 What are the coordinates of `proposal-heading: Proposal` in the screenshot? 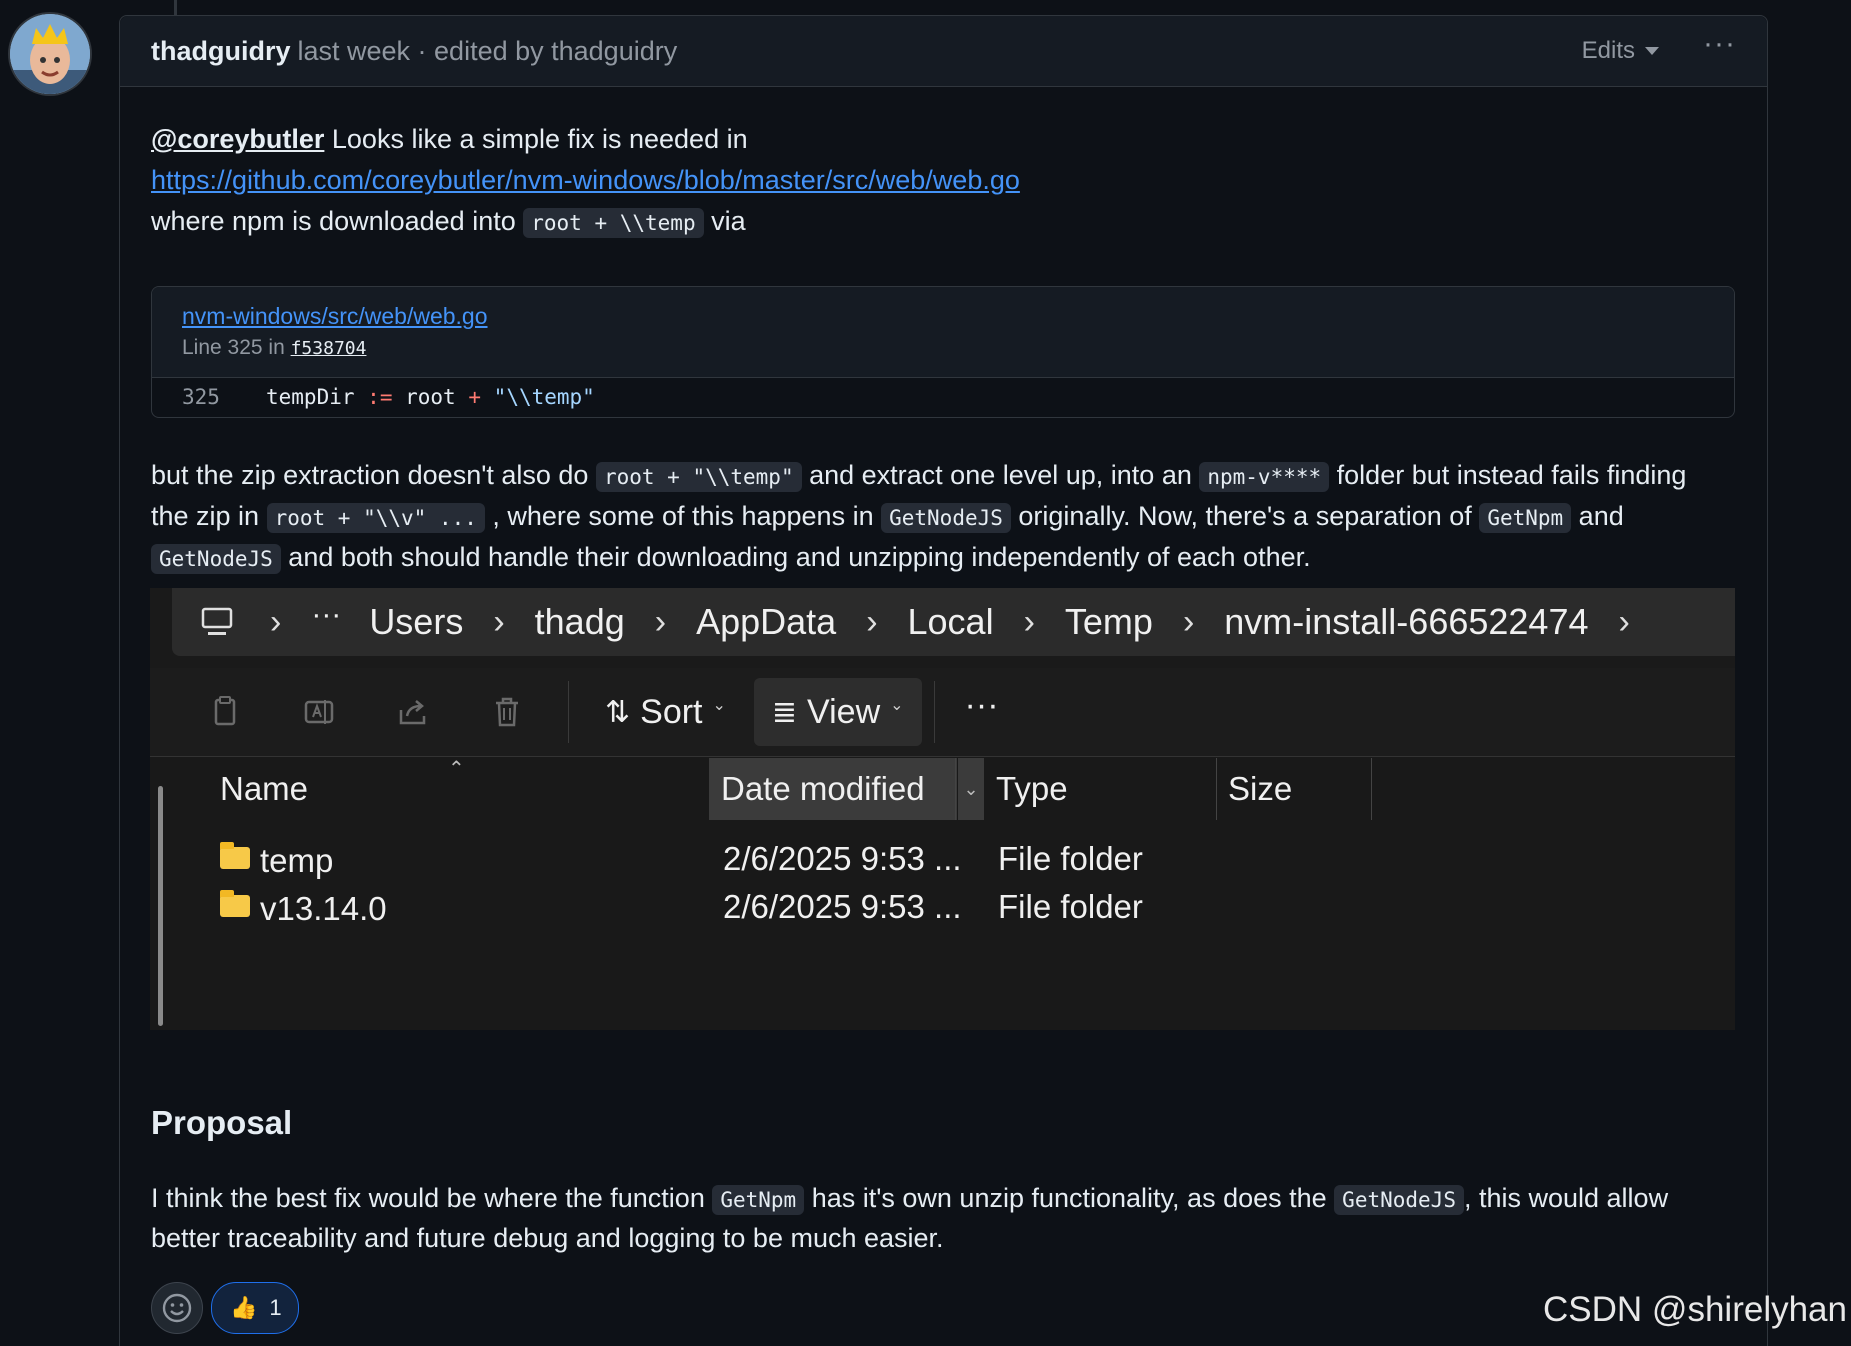 It's located at (222, 1122).